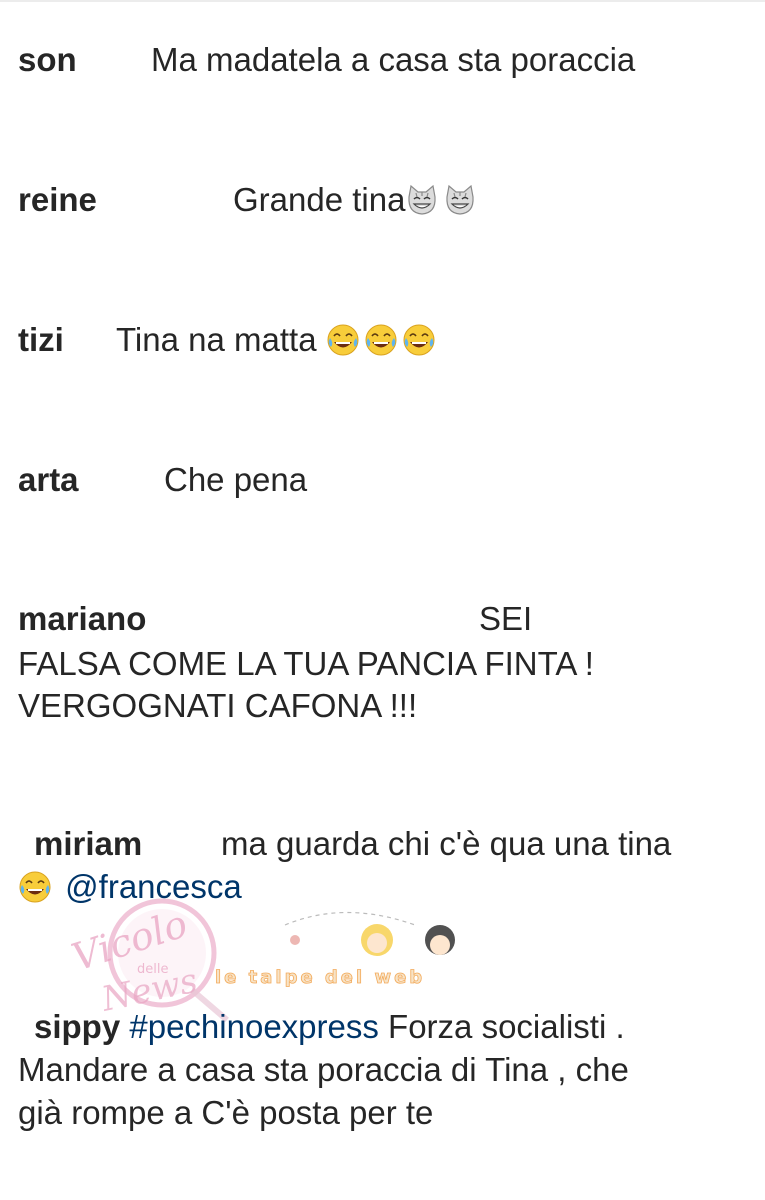 Image resolution: width=765 pixels, height=1200 pixels. I want to click on comment-text-row: sippy #pechinoexpress Forza socialisti ., so click(329, 1027).